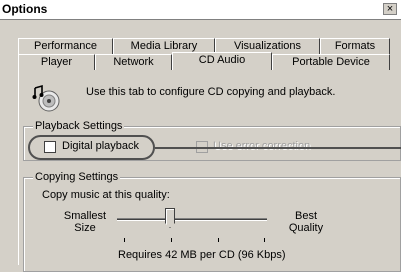 The width and height of the screenshot is (401, 272). Describe the element at coordinates (202, 255) in the screenshot. I see `requirement-text: Requires 42 MB per CD (96 Kbps)` at that location.